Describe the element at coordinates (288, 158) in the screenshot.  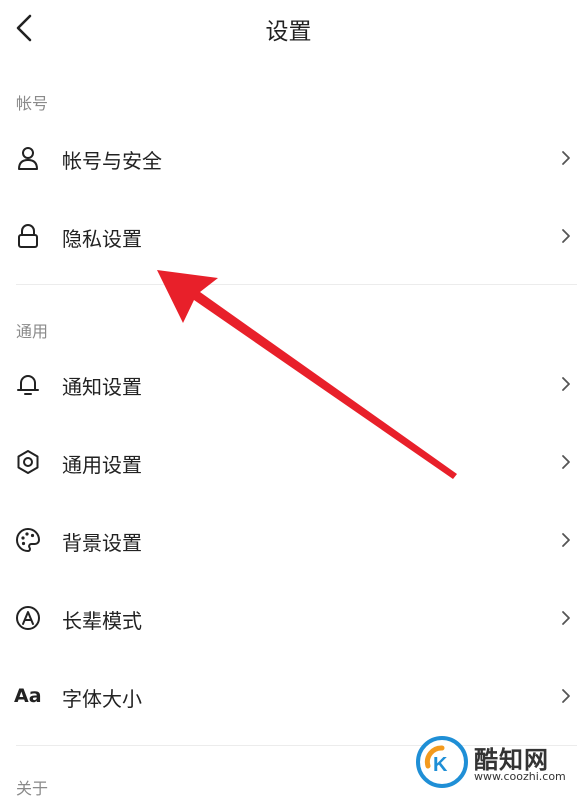
I see `row-account-security: 帐号与安全` at that location.